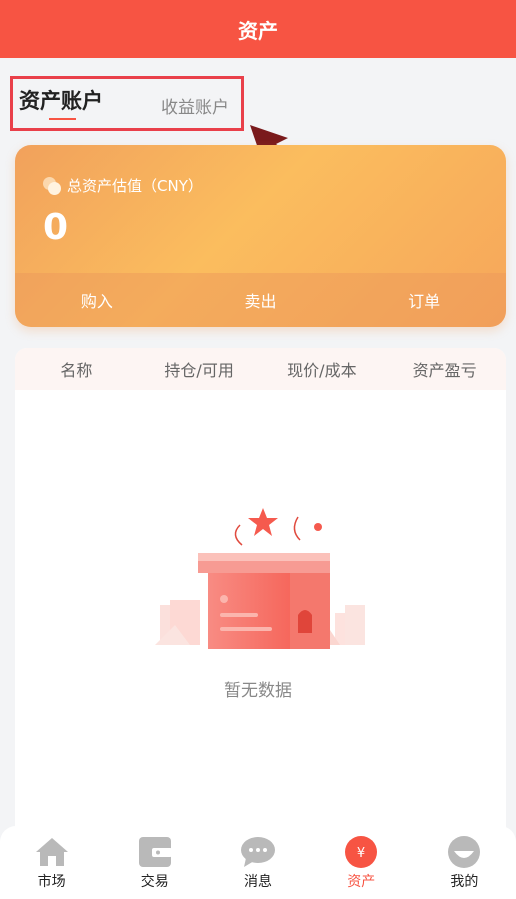 This screenshot has height=899, width=516. What do you see at coordinates (123, 185) in the screenshot?
I see `total-asset-label: 总资产估值（CNY）` at bounding box center [123, 185].